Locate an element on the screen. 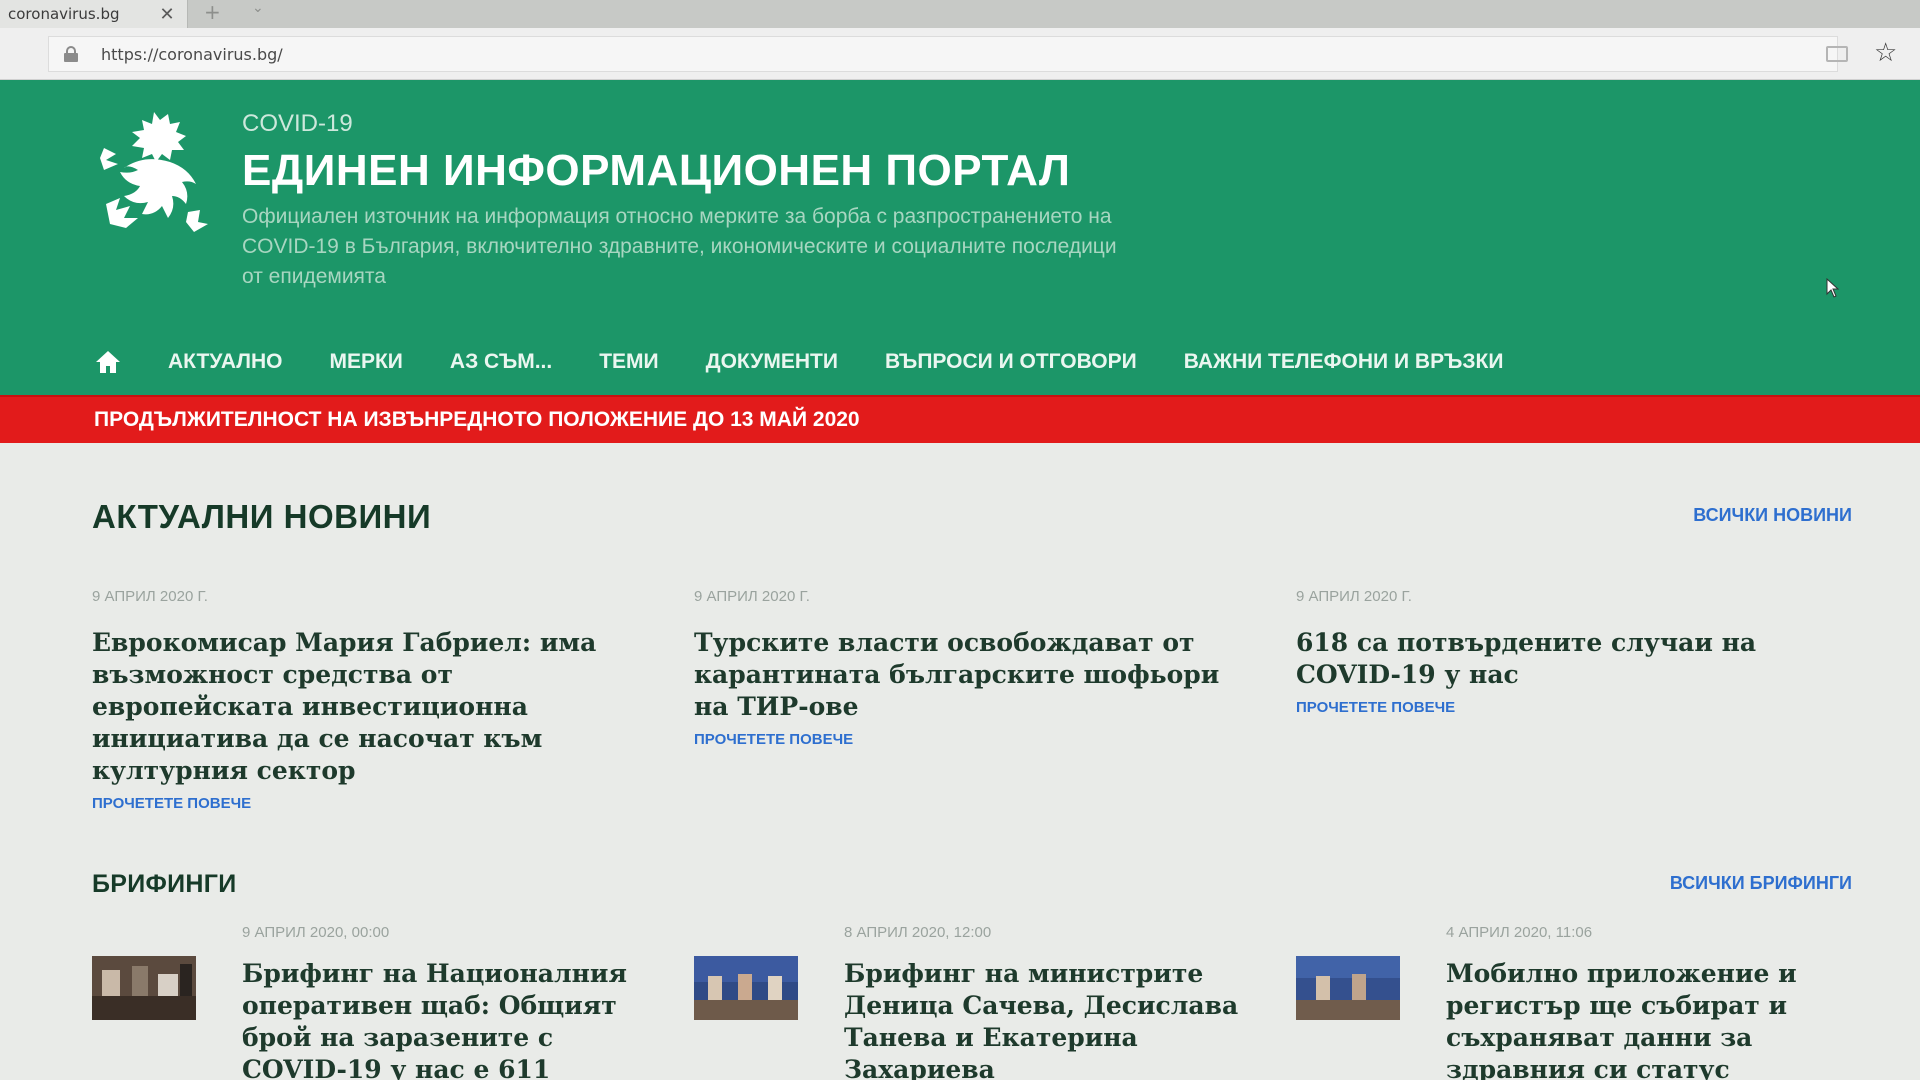  favorite-star-icon: ☆ is located at coordinates (1885, 53).